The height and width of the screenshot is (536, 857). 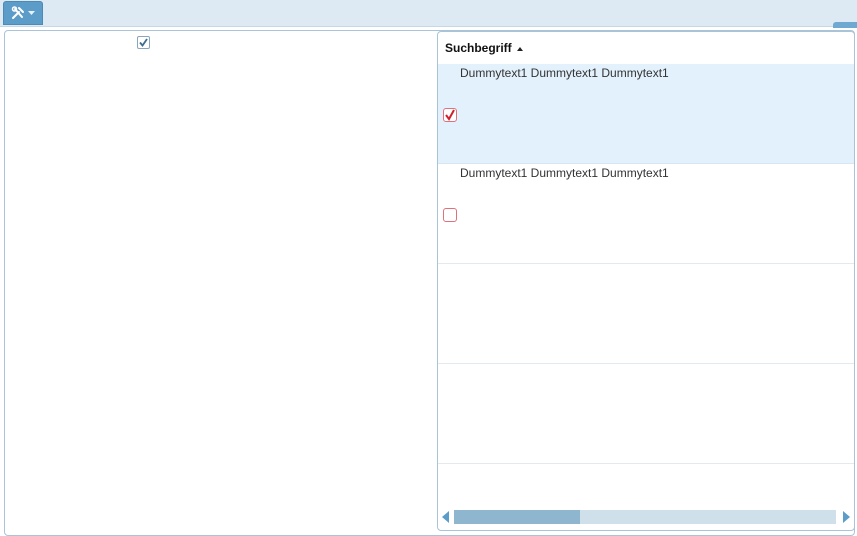 What do you see at coordinates (445, 517) in the screenshot?
I see `scroll-left-arrow-icon` at bounding box center [445, 517].